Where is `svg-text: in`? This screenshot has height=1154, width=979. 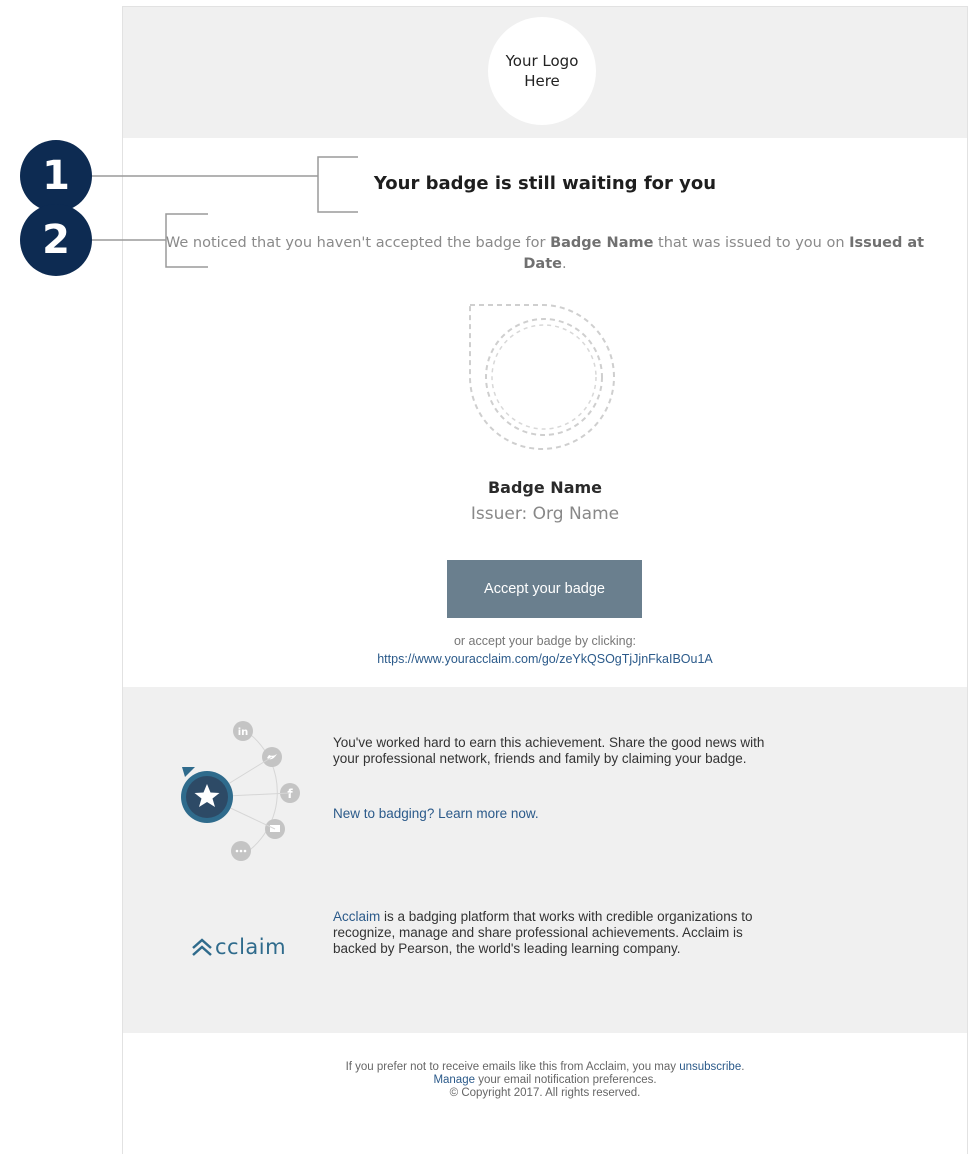 svg-text: in is located at coordinates (243, 732).